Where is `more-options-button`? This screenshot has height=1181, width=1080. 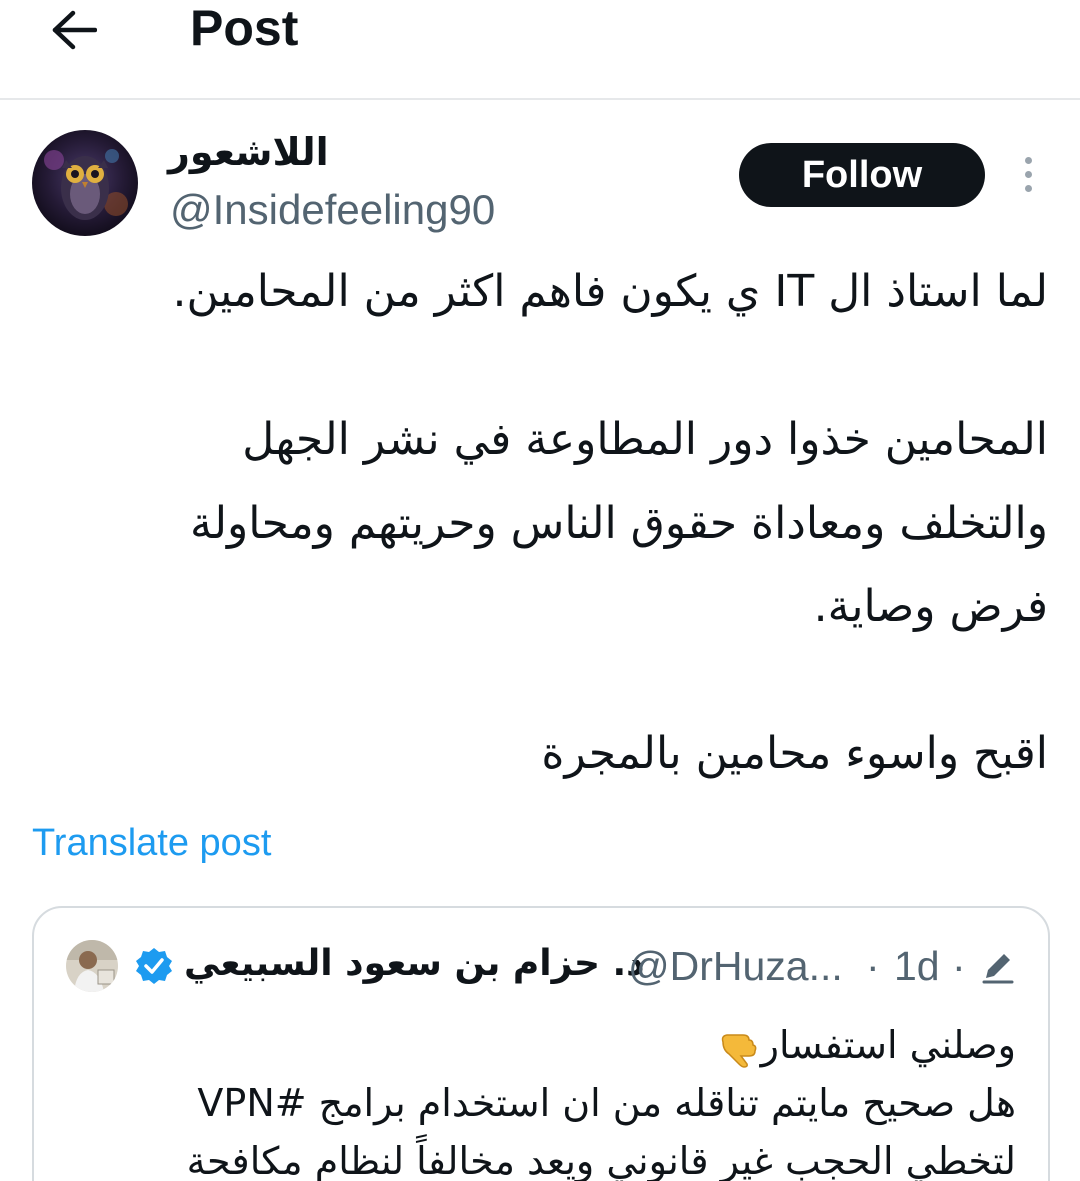
more-options-button is located at coordinates (1028, 174).